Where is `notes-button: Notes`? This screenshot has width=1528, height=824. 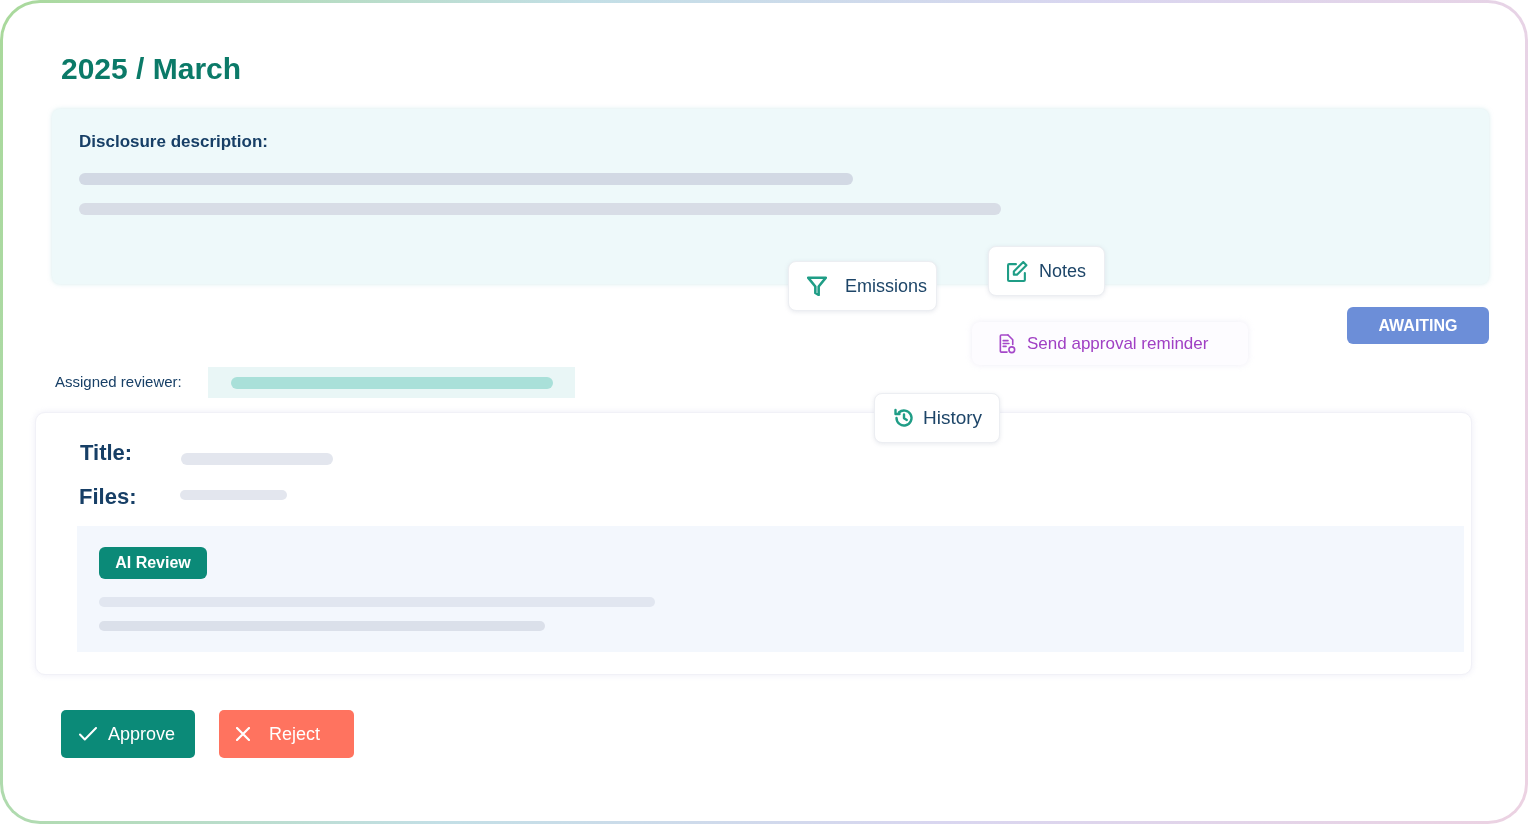 notes-button: Notes is located at coordinates (1046, 271).